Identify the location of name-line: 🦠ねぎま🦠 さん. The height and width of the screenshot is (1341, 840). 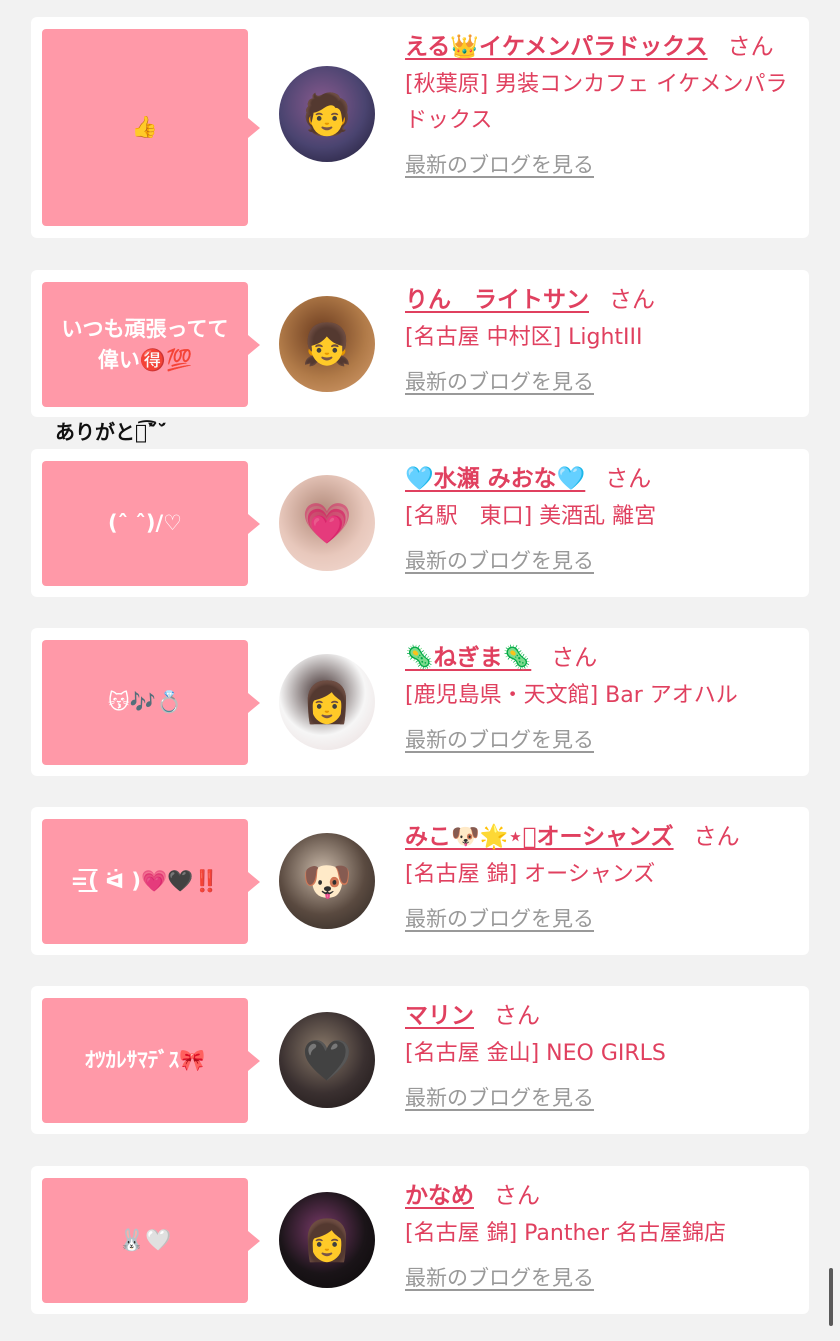
(598, 658).